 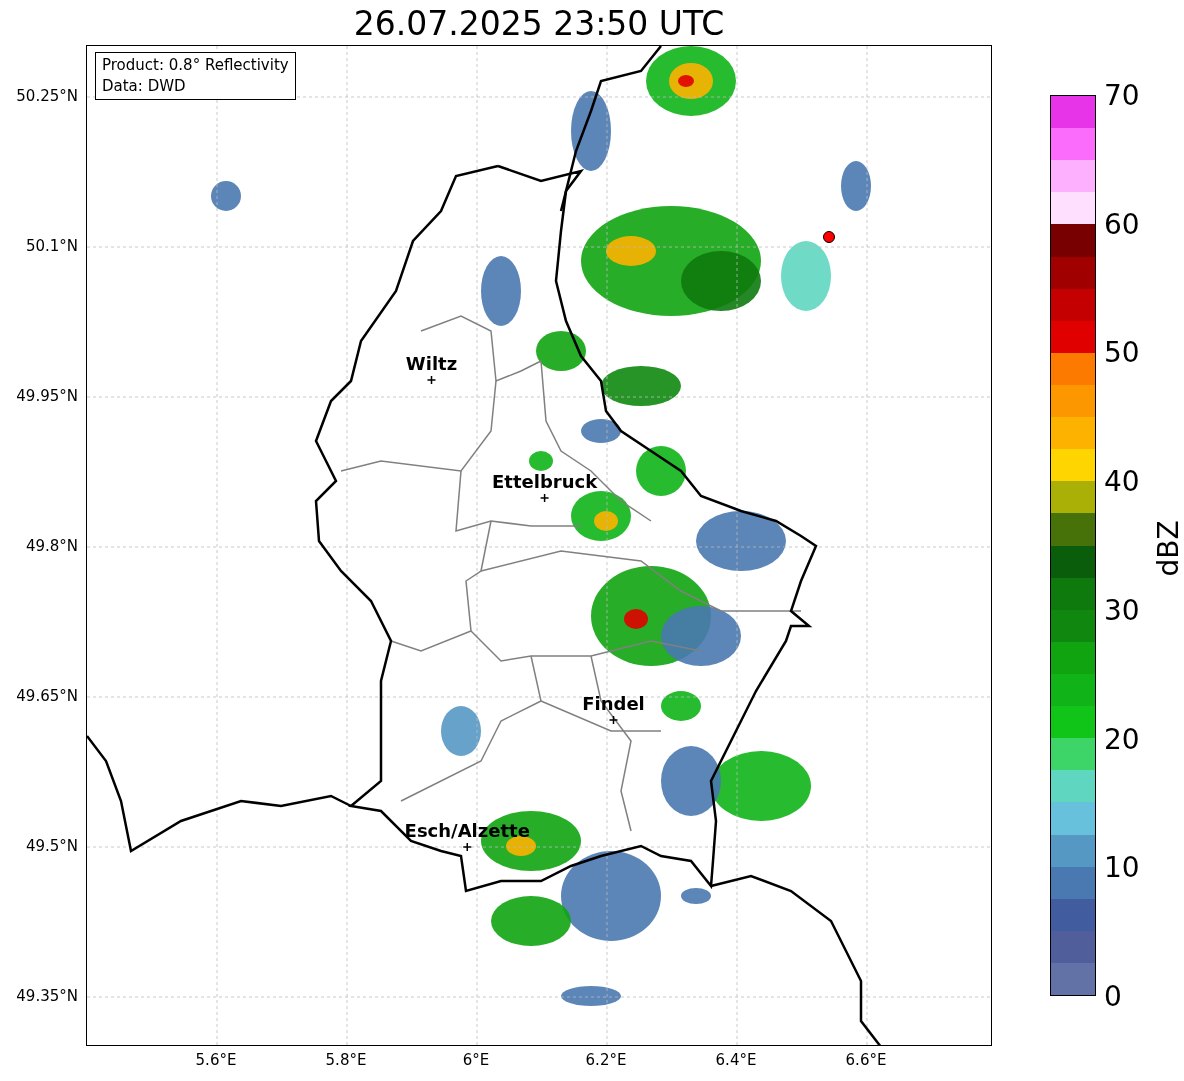 I want to click on axis-tick-label: 49.5°N, so click(x=51, y=846).